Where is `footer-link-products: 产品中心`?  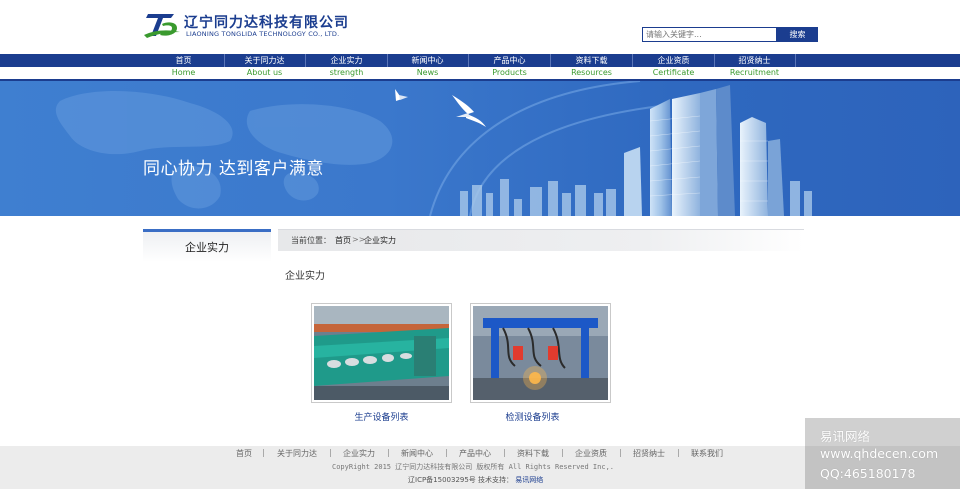
footer-link-products: 产品中心 is located at coordinates (475, 453).